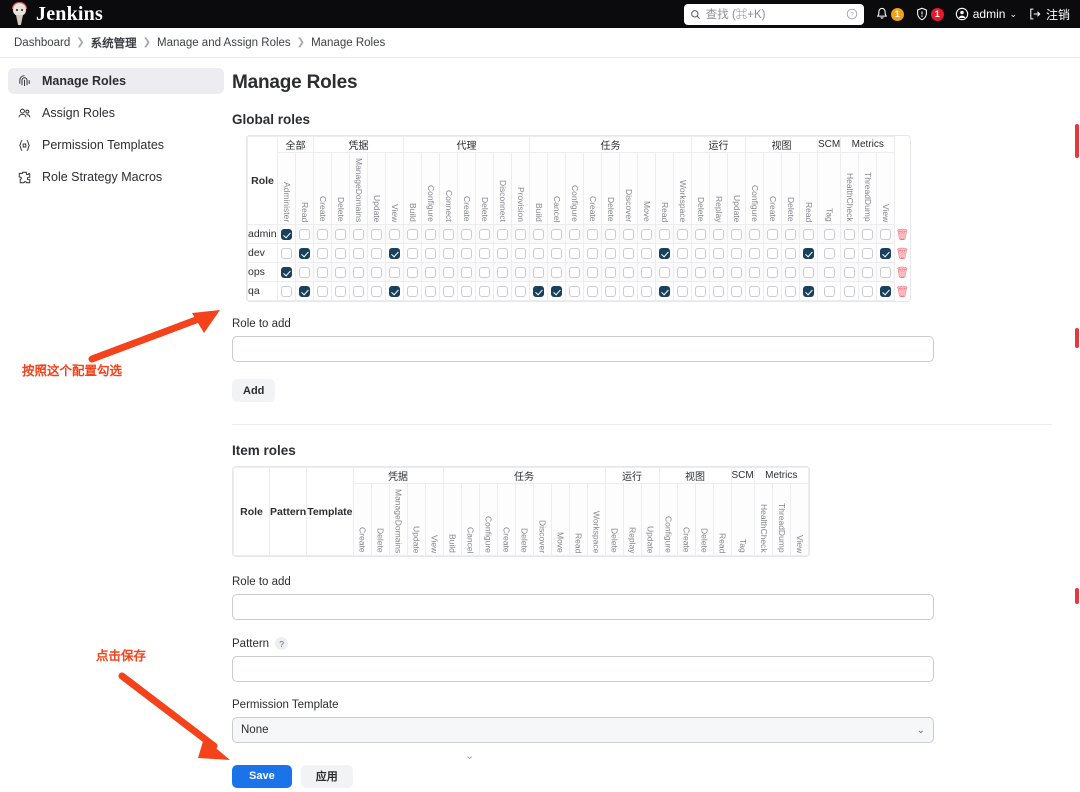 This screenshot has height=792, width=1080. What do you see at coordinates (254, 390) in the screenshot?
I see `global-add-button: Add` at bounding box center [254, 390].